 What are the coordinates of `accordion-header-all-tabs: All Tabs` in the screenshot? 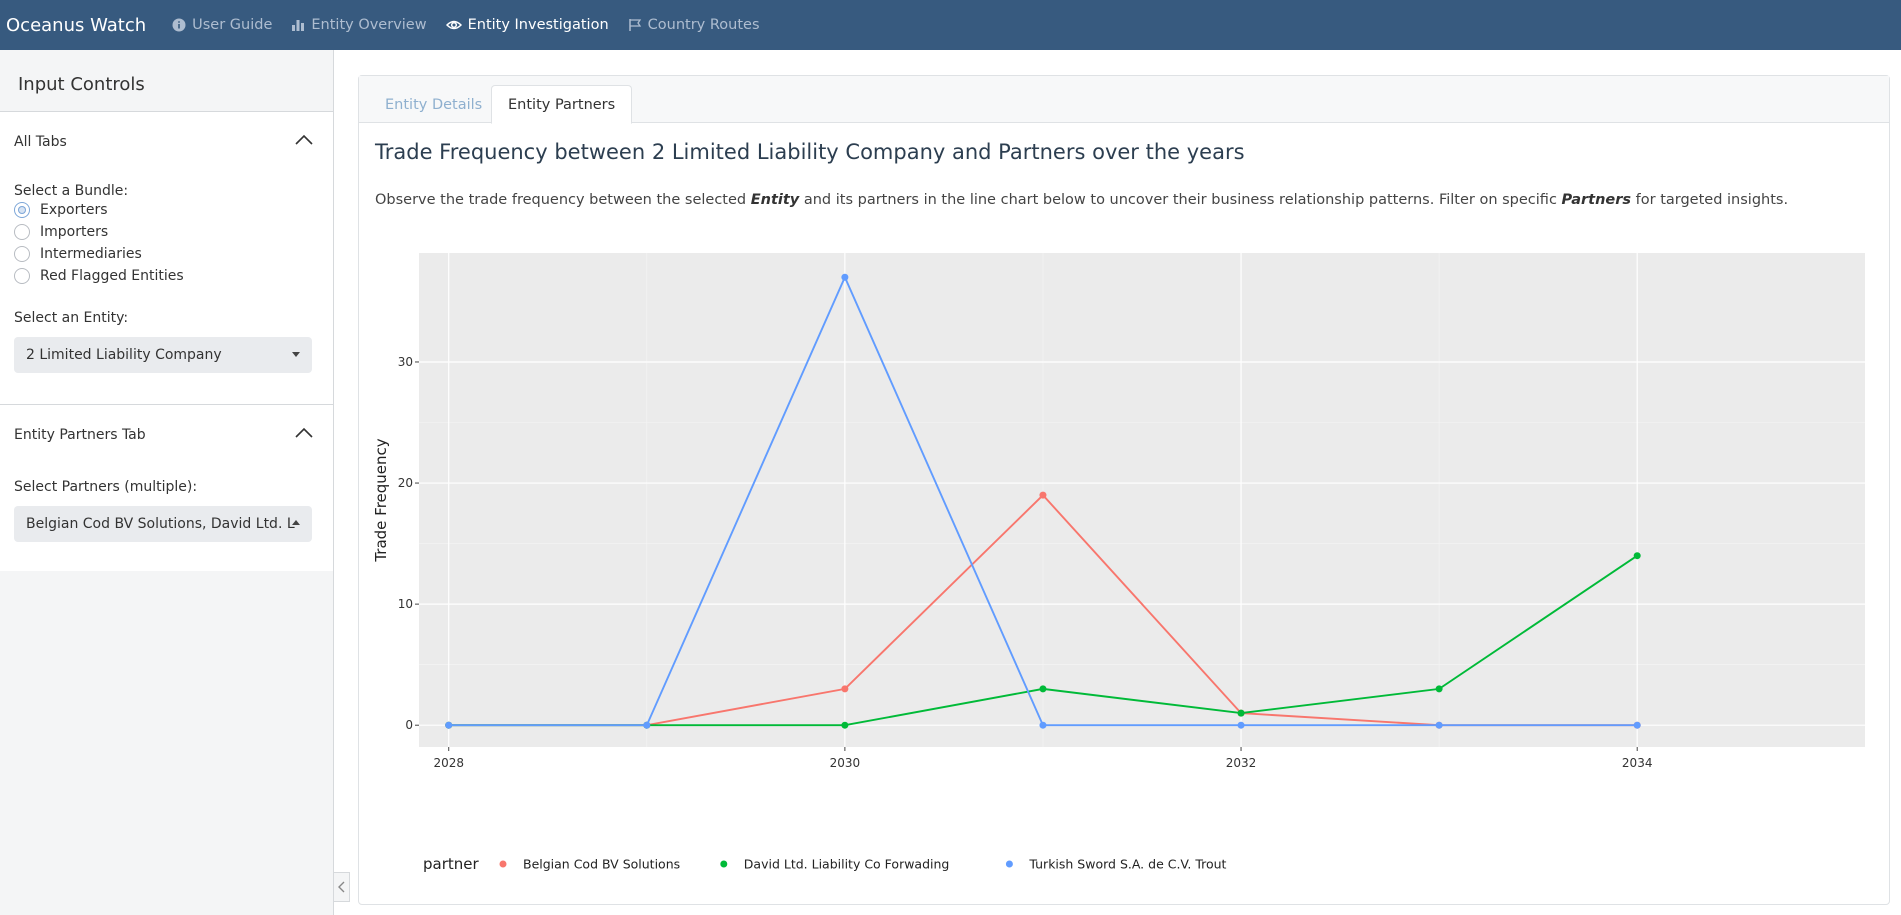 It's located at (40, 142).